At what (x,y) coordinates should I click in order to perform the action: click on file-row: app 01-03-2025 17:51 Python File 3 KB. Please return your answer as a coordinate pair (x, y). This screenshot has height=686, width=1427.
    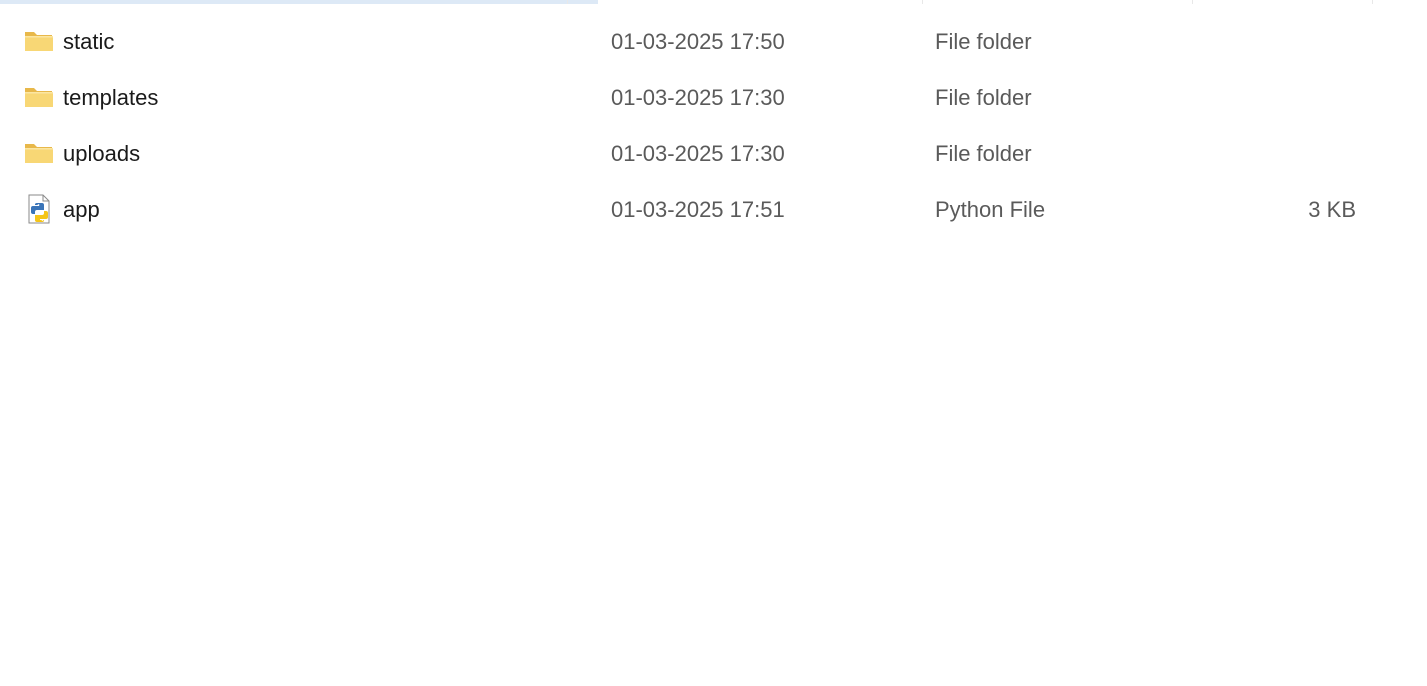
    Looking at the image, I should click on (713, 210).